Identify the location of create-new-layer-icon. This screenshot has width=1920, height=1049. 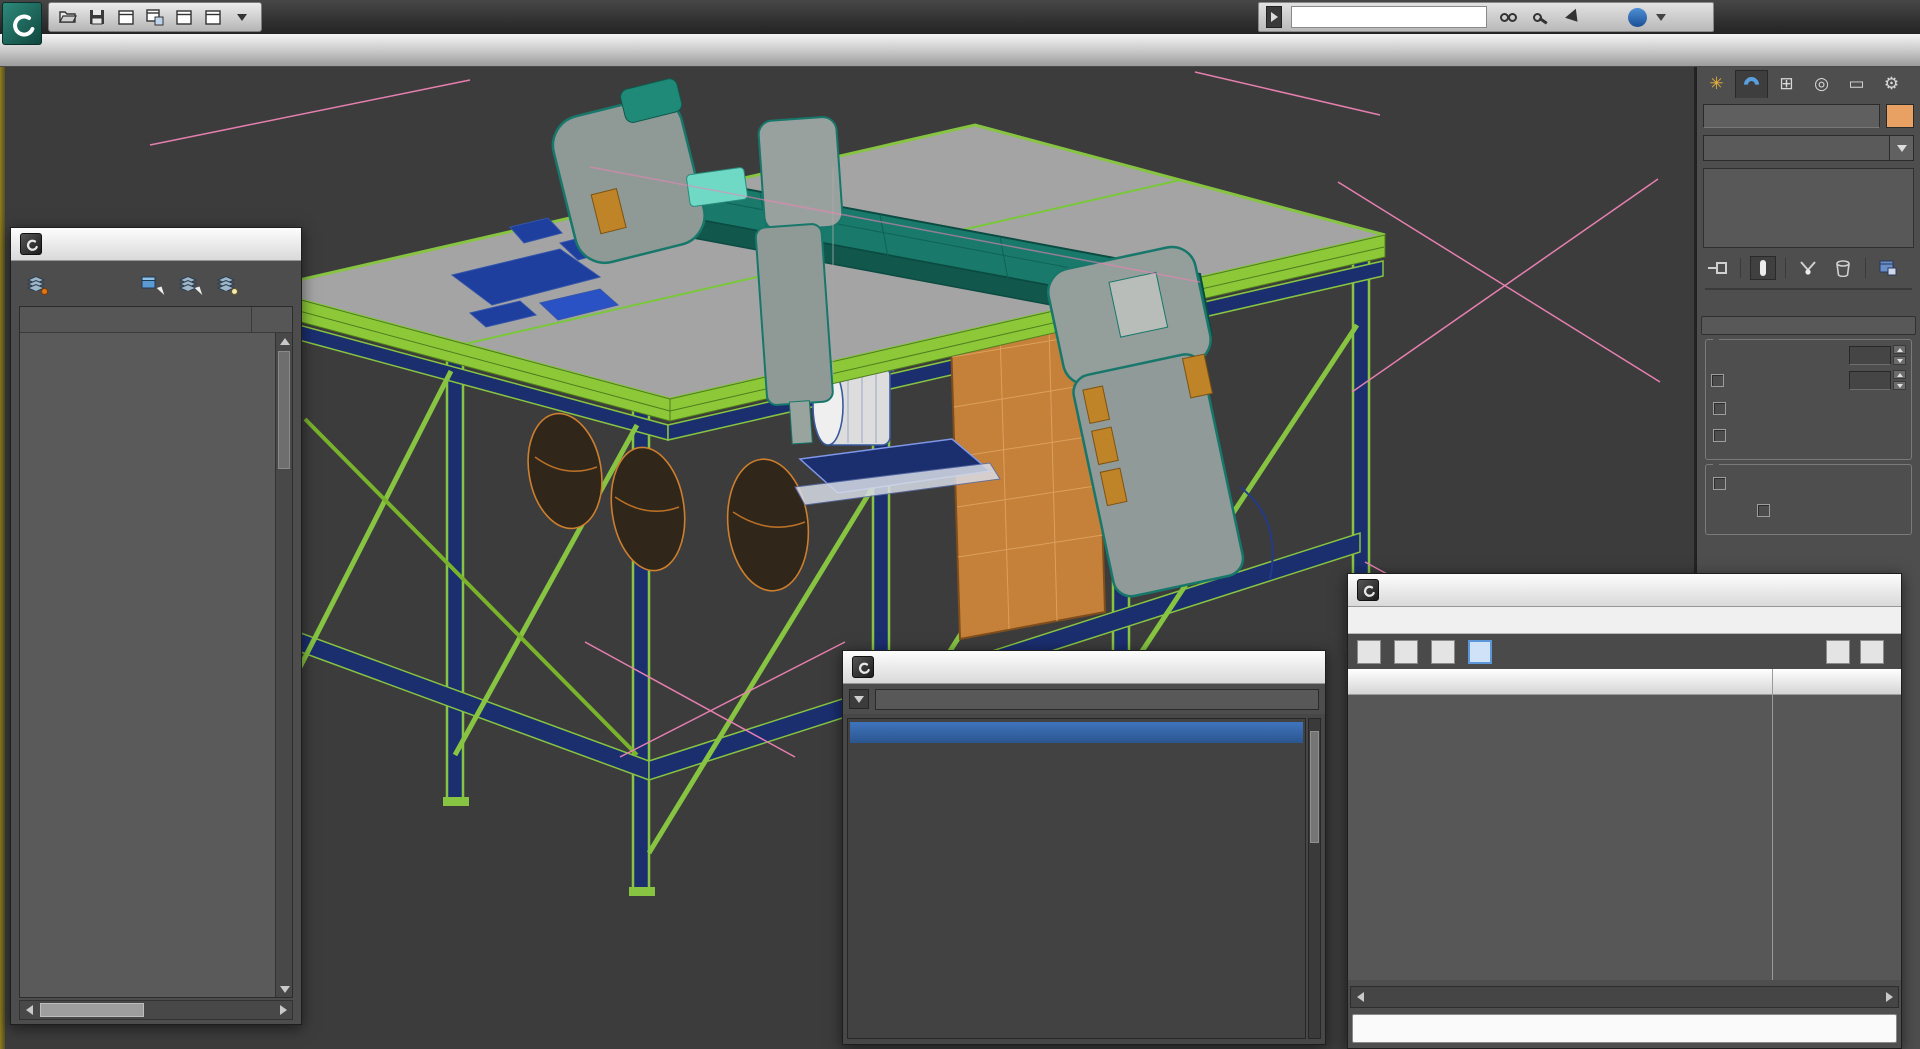
(36, 283).